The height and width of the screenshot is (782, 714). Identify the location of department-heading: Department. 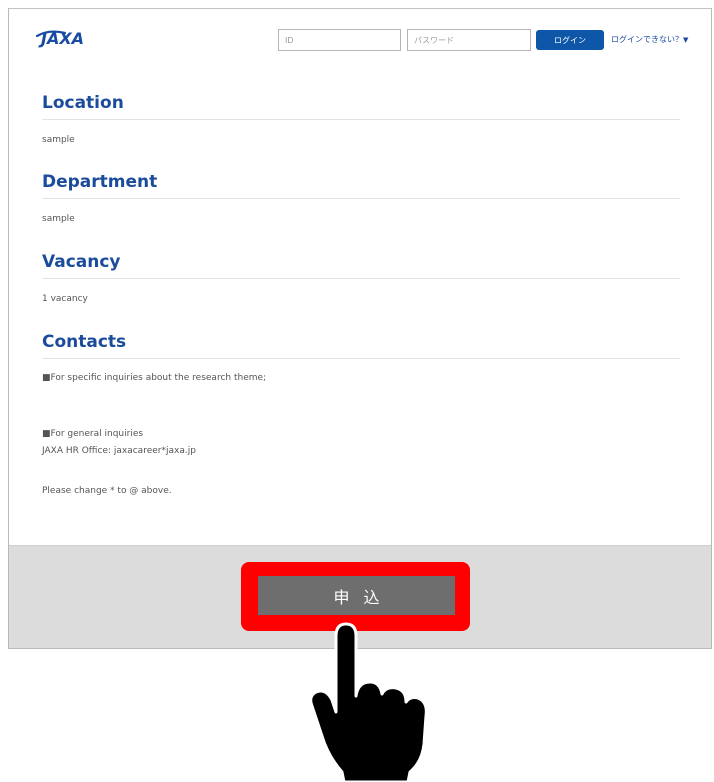
(361, 185).